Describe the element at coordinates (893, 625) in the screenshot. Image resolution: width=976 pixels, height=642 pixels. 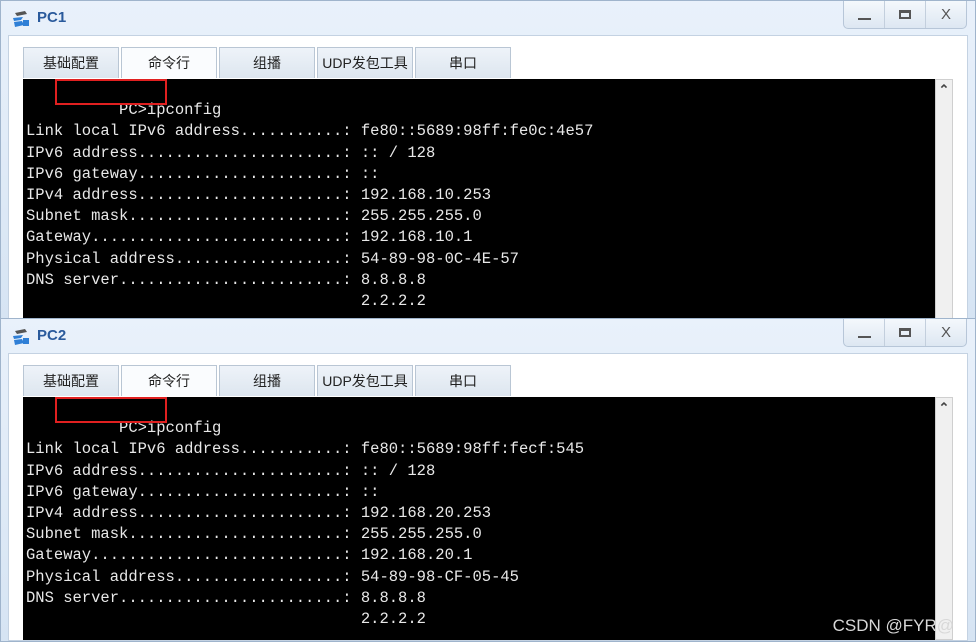
I see `watermark: CSDN @FYR@` at that location.